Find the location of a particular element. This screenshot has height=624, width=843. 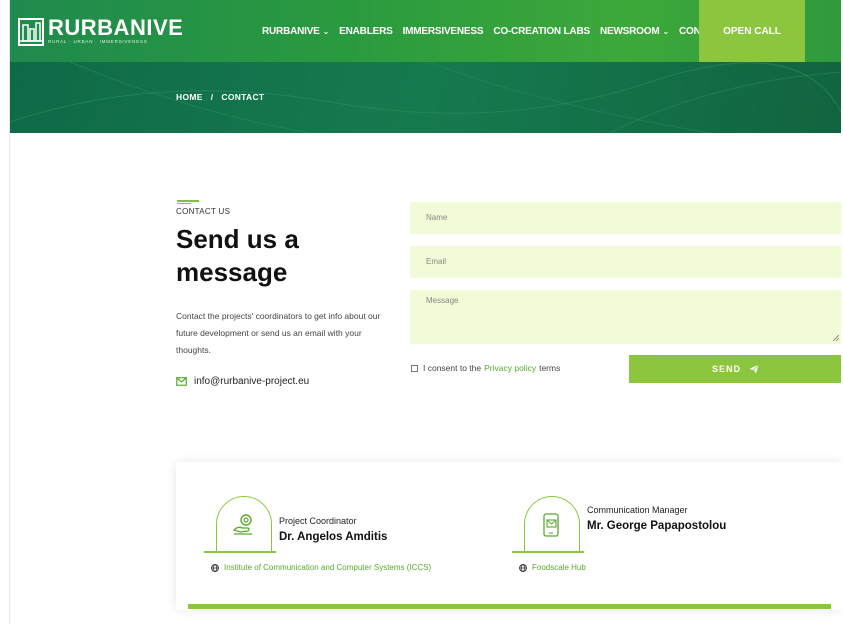

manager-org: Foodscale Hub is located at coordinates (559, 567).